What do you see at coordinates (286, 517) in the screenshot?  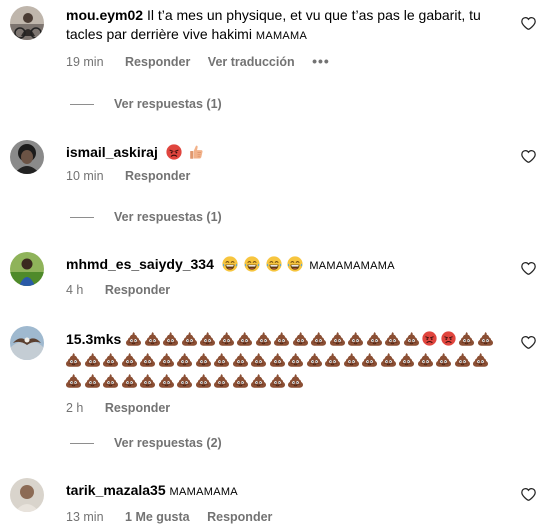 I see `comment-meta: 13 min 1 Me gusta Responder` at bounding box center [286, 517].